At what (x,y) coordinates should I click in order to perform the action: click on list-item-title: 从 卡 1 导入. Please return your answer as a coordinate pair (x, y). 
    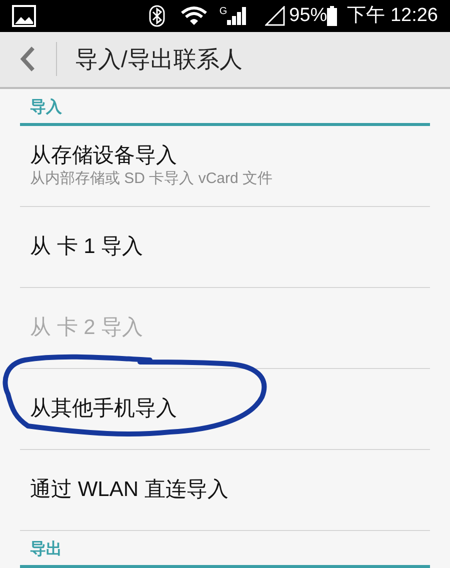
    Looking at the image, I should click on (225, 247).